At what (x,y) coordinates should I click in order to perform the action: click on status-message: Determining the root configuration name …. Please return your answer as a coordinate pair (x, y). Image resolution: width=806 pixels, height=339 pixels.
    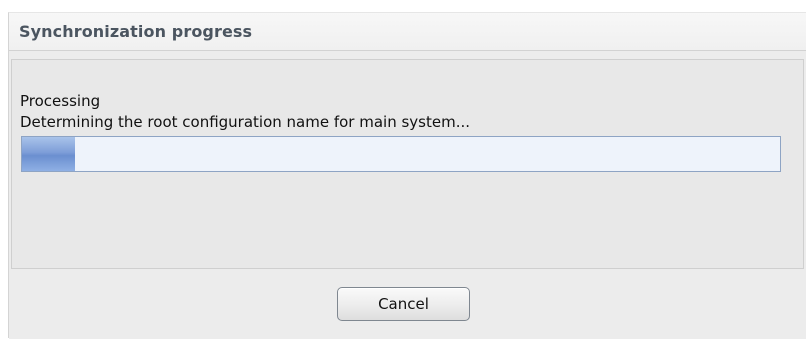
    Looking at the image, I should click on (245, 122).